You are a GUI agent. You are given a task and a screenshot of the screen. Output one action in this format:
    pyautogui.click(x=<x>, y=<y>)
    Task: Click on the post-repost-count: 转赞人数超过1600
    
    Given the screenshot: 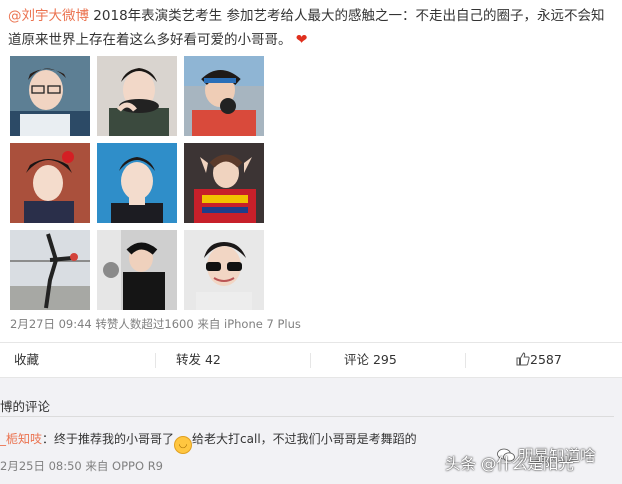 What is the action you would take?
    pyautogui.click(x=144, y=324)
    